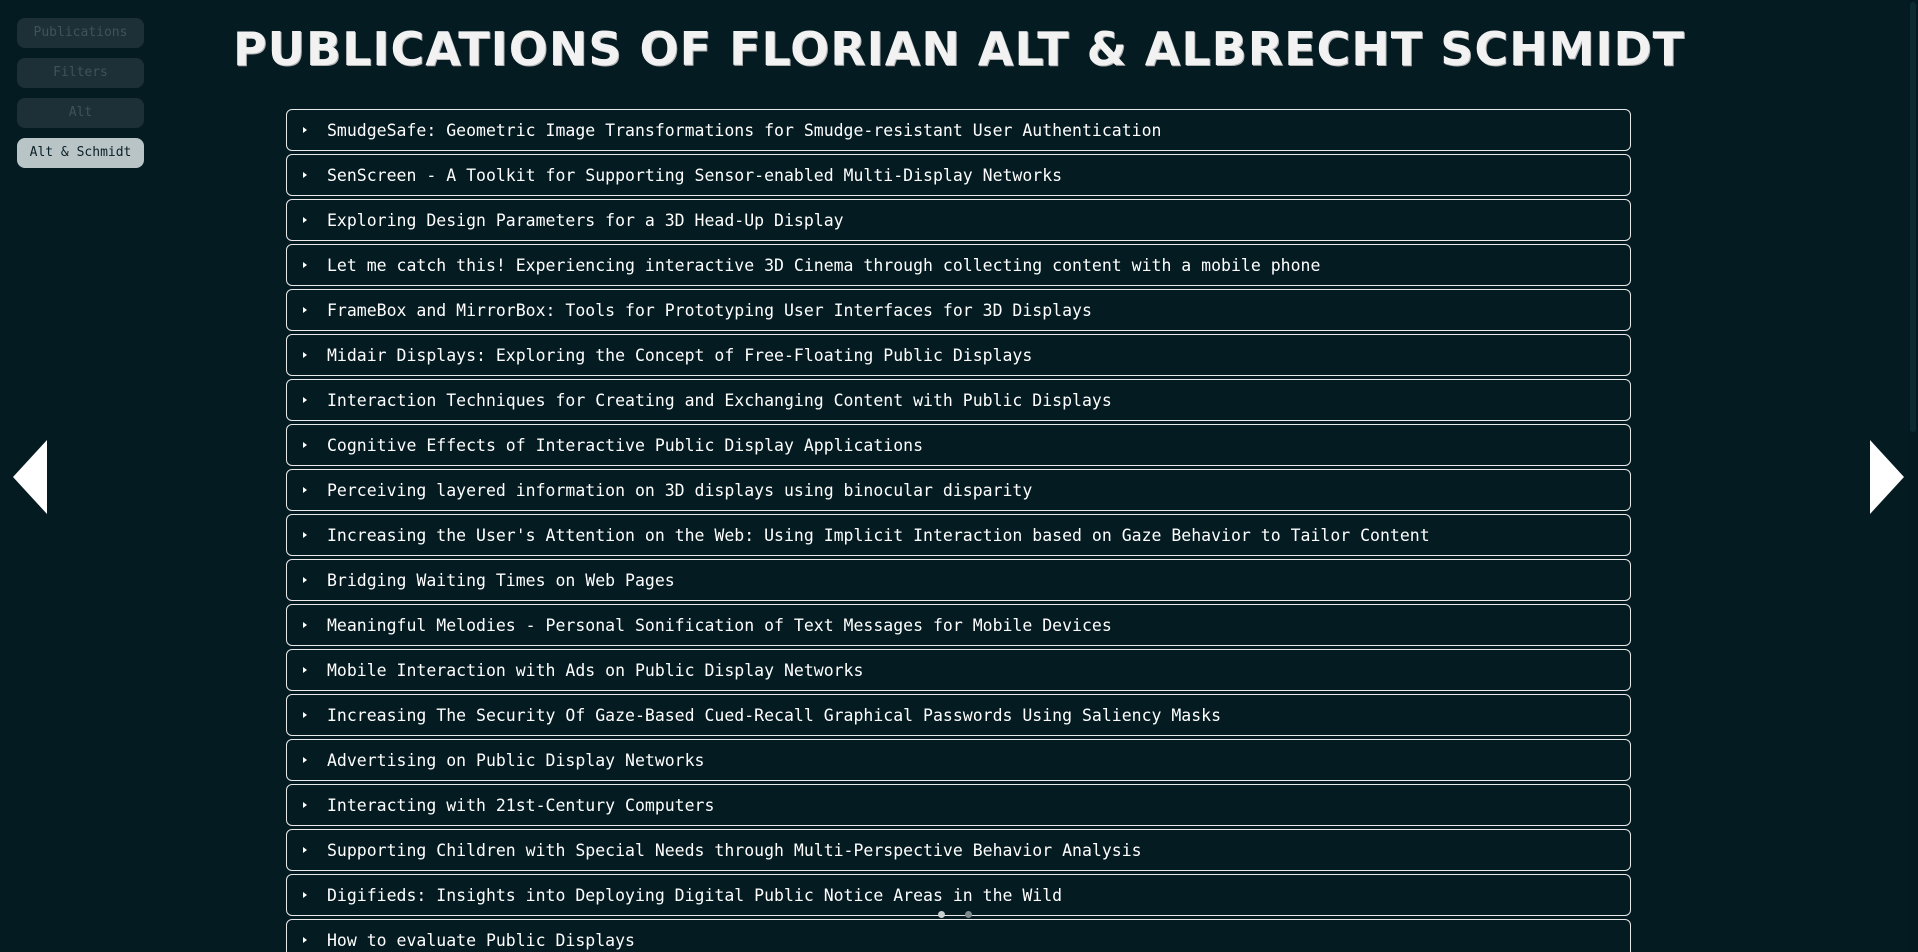 The width and height of the screenshot is (1918, 952). I want to click on publication-item: Bridging Waiting Times on Web Pages, so click(958, 580).